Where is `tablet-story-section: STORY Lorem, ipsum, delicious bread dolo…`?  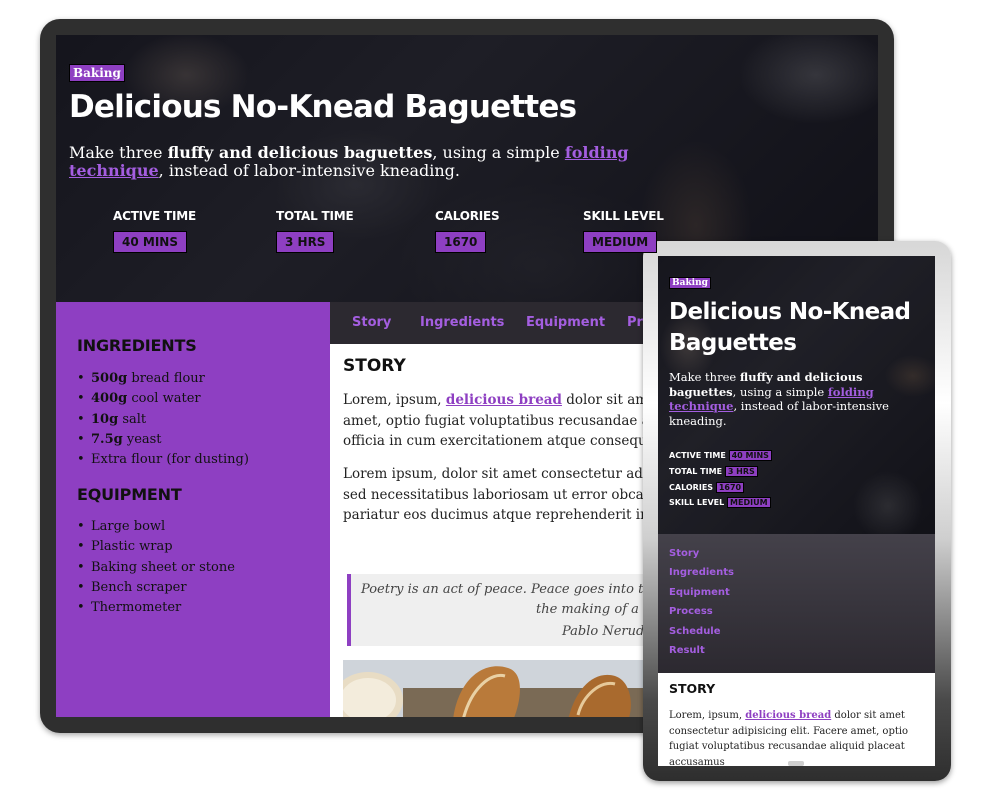
tablet-story-section: STORY Lorem, ipsum, delicious bread dolo… is located at coordinates (796, 719).